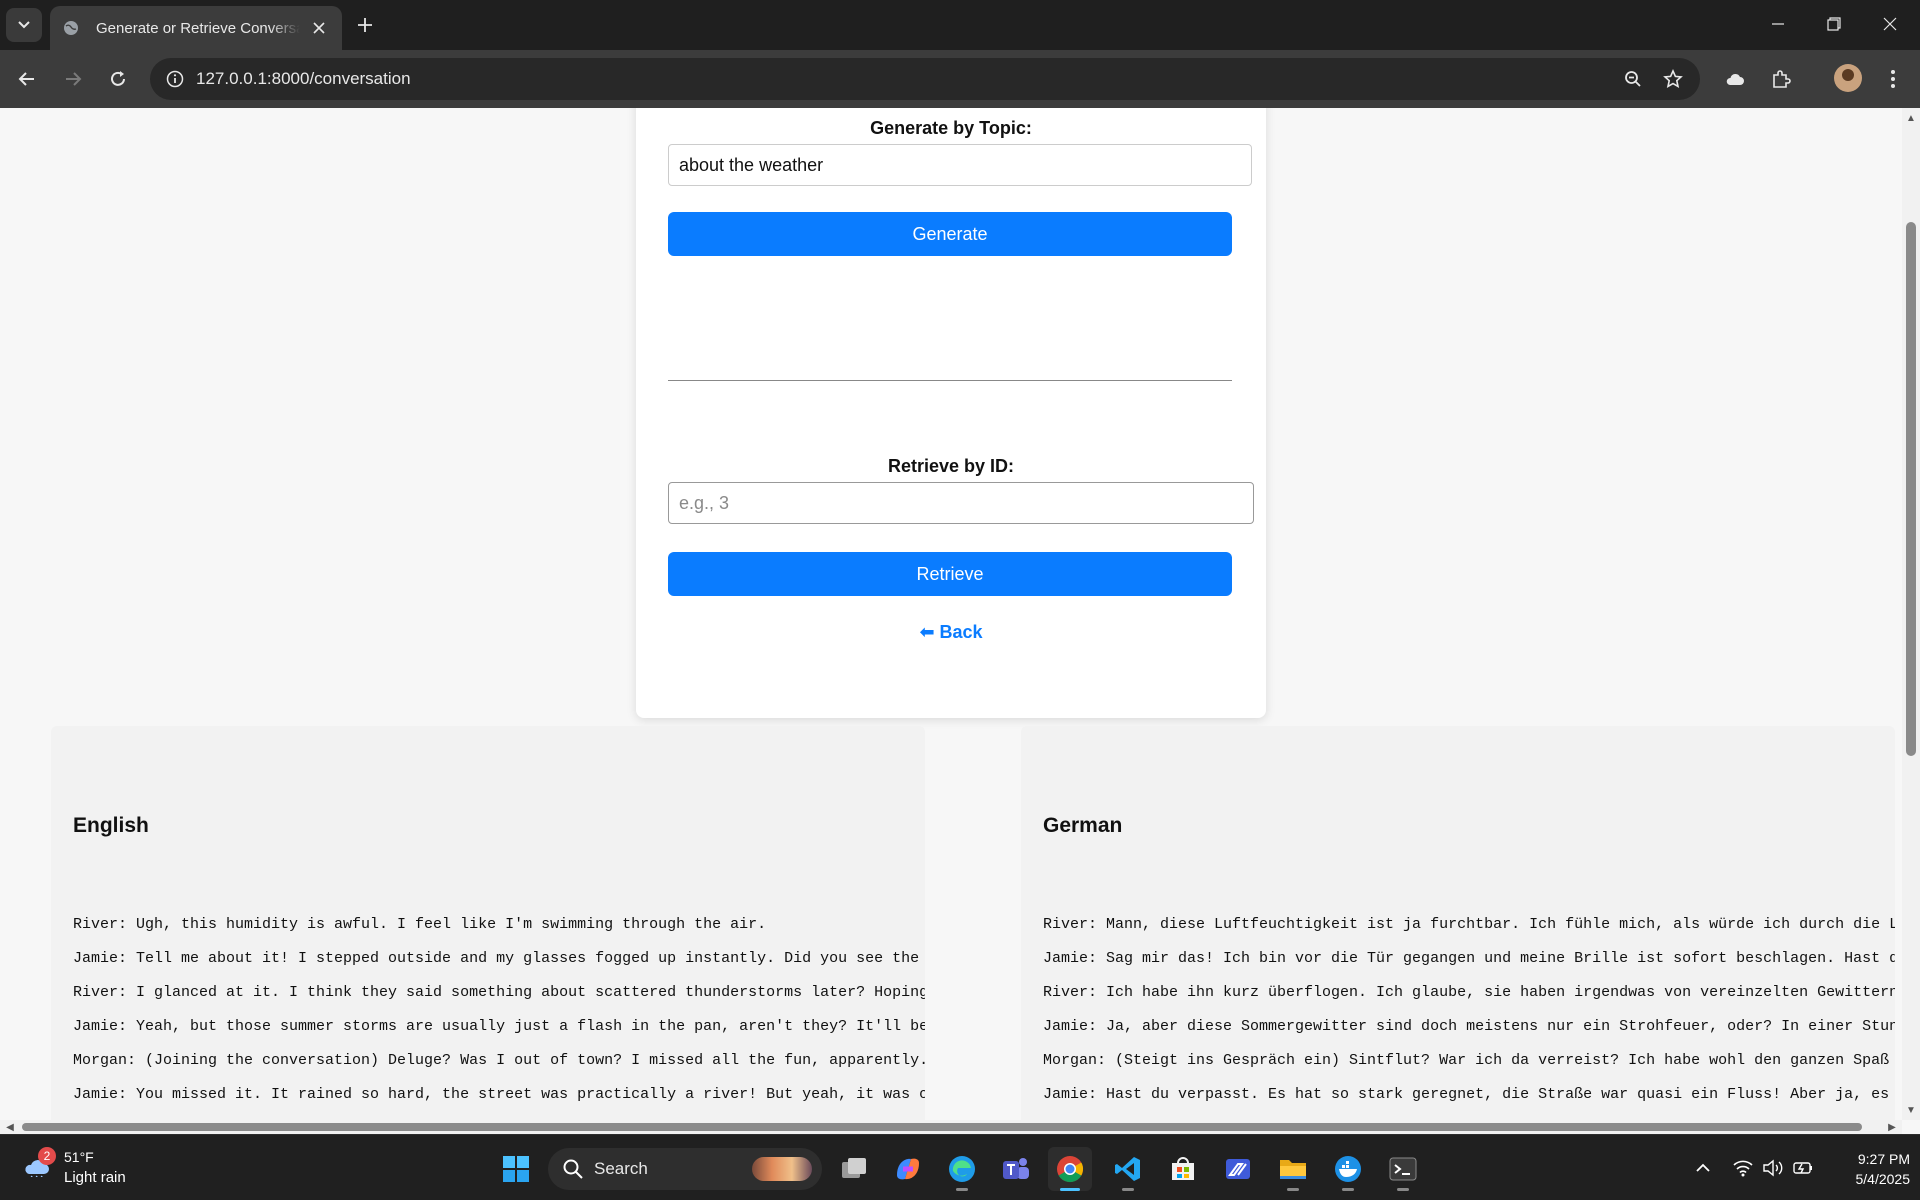 Image resolution: width=1920 pixels, height=1200 pixels. I want to click on wifi-icon, so click(1743, 1168).